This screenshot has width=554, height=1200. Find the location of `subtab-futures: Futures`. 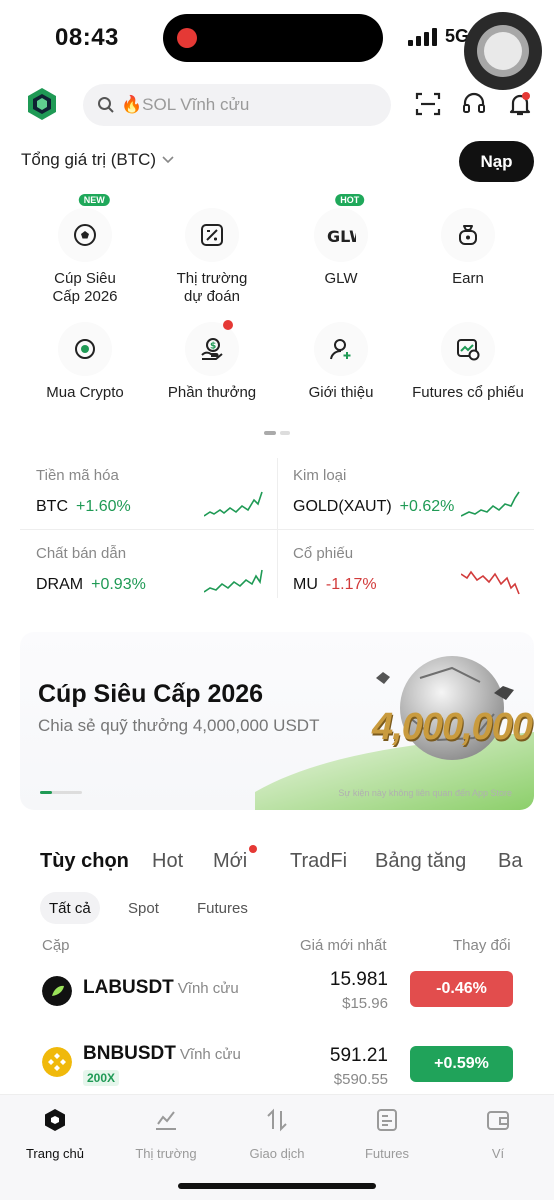

subtab-futures: Futures is located at coordinates (222, 908).